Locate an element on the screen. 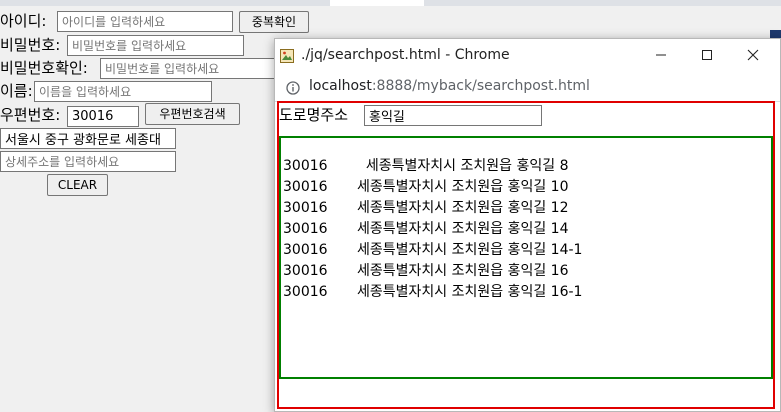 This screenshot has width=781, height=412. url-host: localhost is located at coordinates (340, 86).